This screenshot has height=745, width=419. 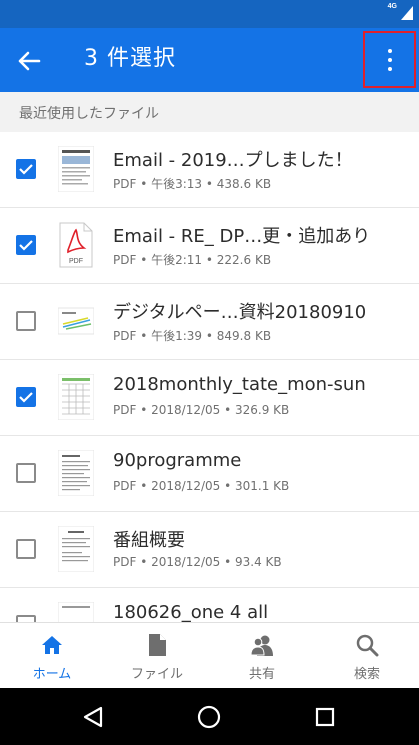 I want to click on signal-icon, so click(x=407, y=13).